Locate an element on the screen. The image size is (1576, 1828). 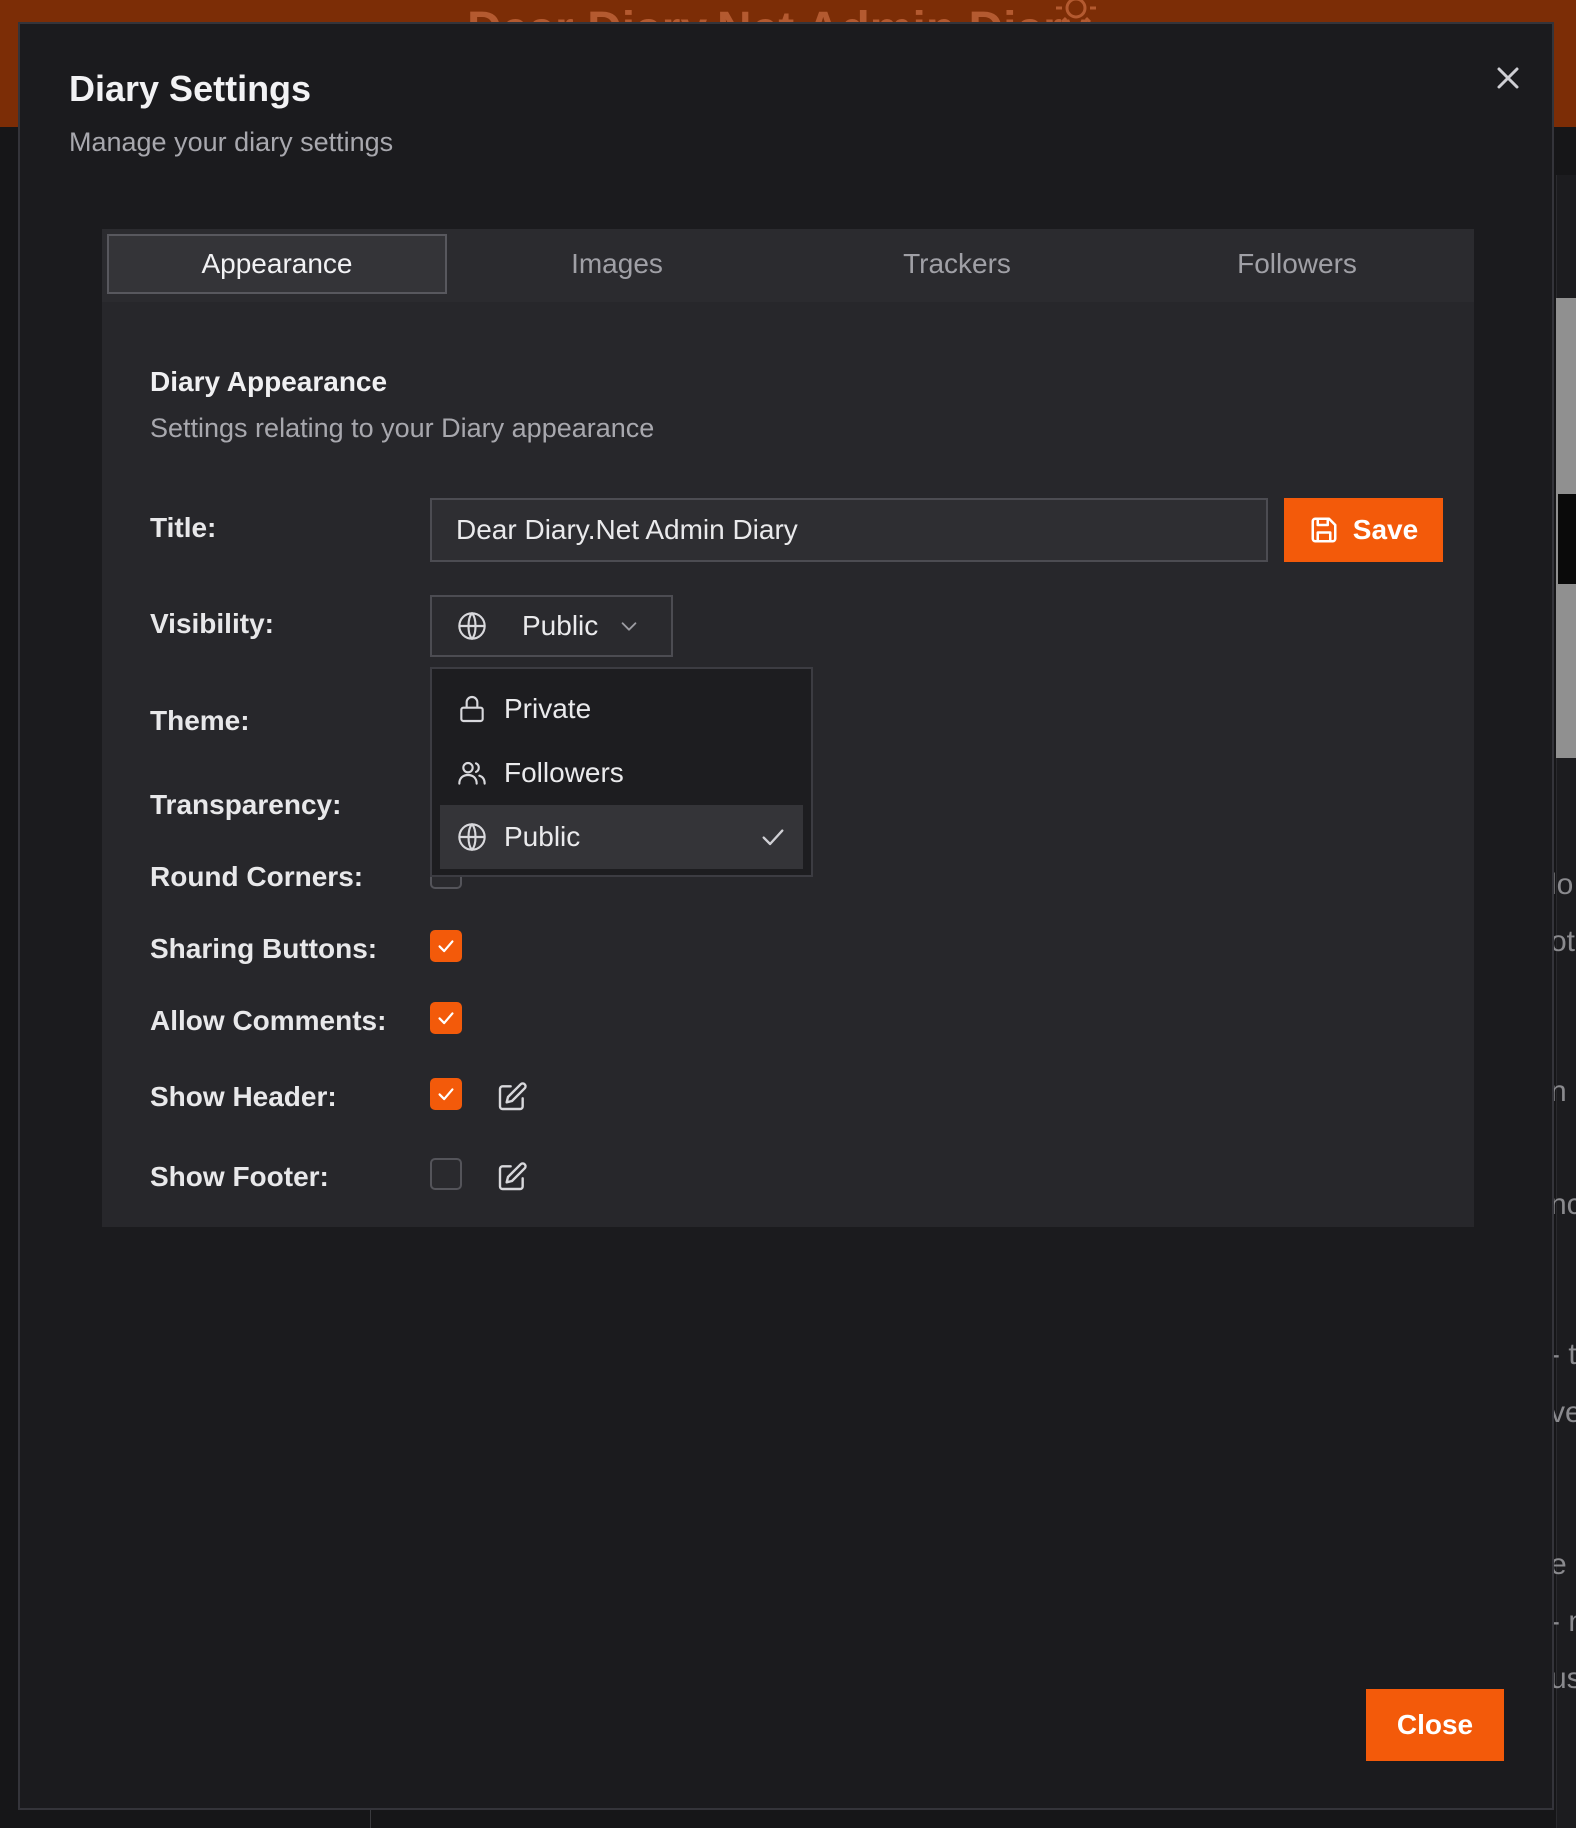
dialog-subtitle: Manage your diary settings is located at coordinates (231, 142).